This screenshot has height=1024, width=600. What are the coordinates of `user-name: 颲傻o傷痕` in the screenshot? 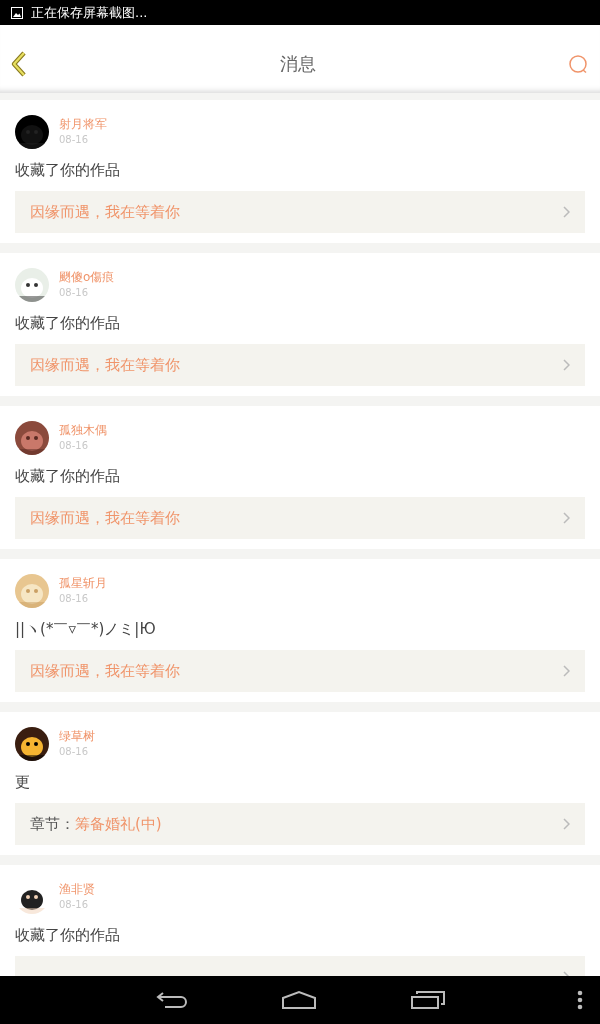 It's located at (87, 277).